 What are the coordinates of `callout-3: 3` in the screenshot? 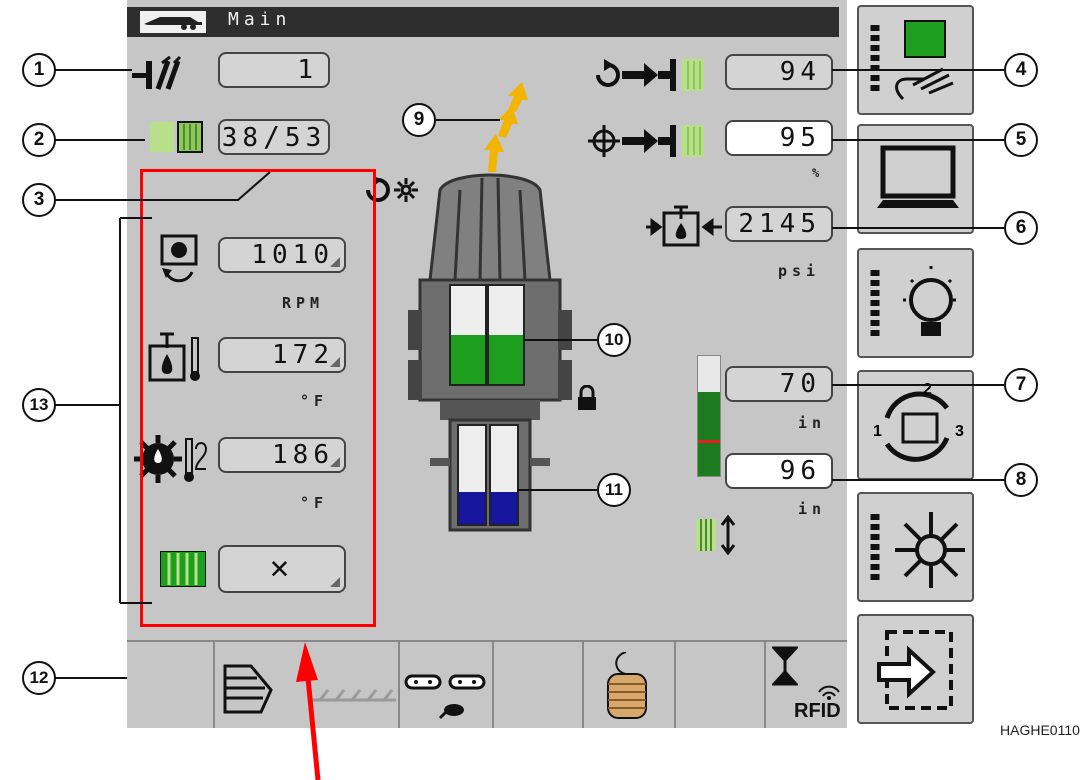 It's located at (39, 200).